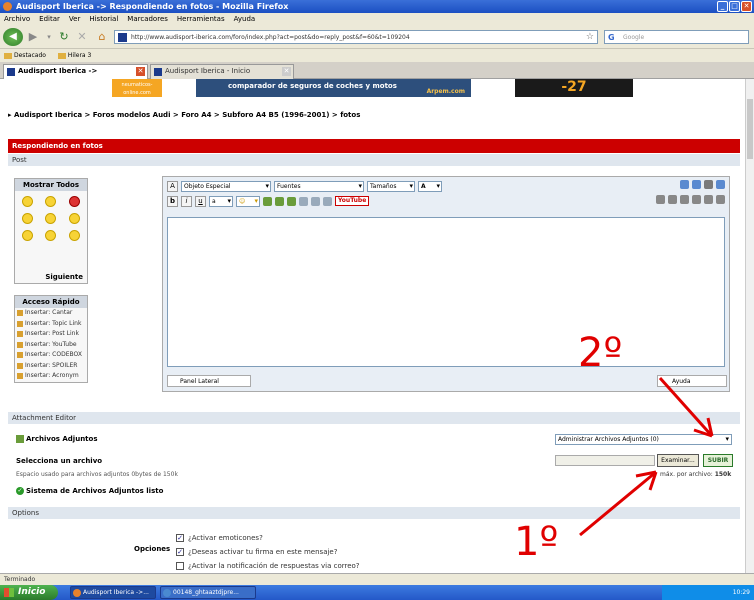 This screenshot has width=754, height=600. Describe the element at coordinates (180, 552) in the screenshot. I see `checkbox-signature: ✓` at that location.